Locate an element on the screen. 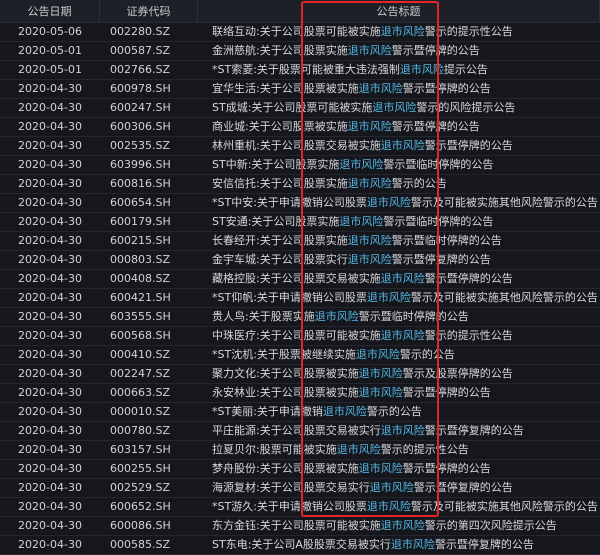  cell-title: *ST美丽:关于申请撤销退市风险警示的公告 is located at coordinates (399, 412).